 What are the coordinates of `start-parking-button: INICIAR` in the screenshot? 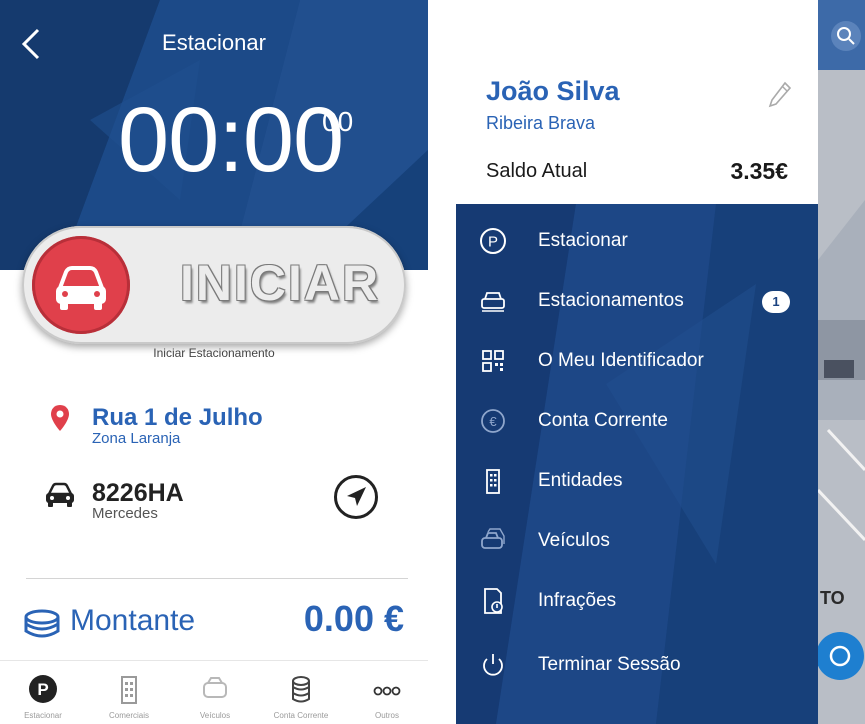 It's located at (214, 285).